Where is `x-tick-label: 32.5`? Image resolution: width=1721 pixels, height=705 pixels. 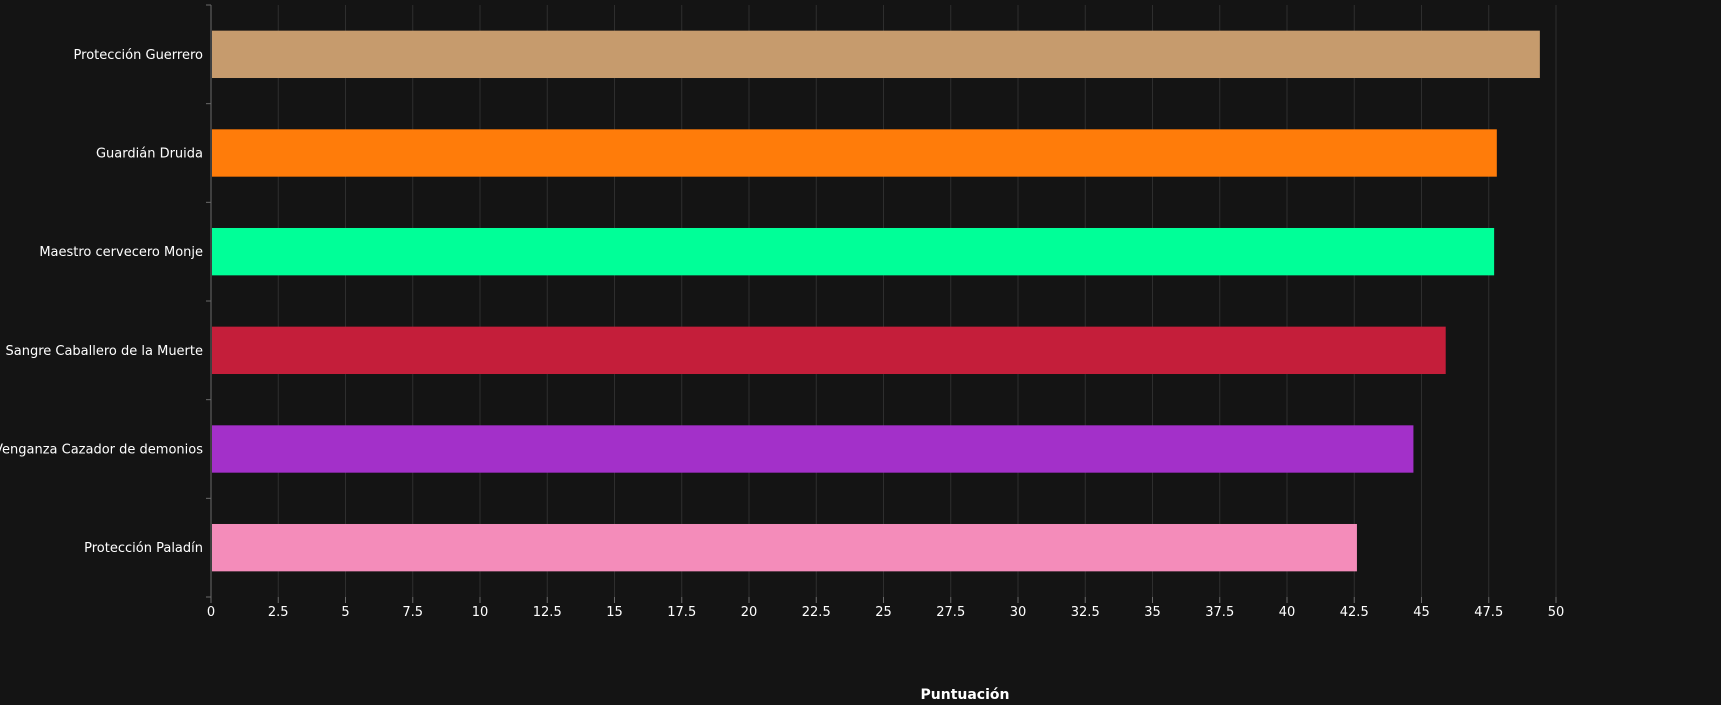
x-tick-label: 32.5 is located at coordinates (1085, 612).